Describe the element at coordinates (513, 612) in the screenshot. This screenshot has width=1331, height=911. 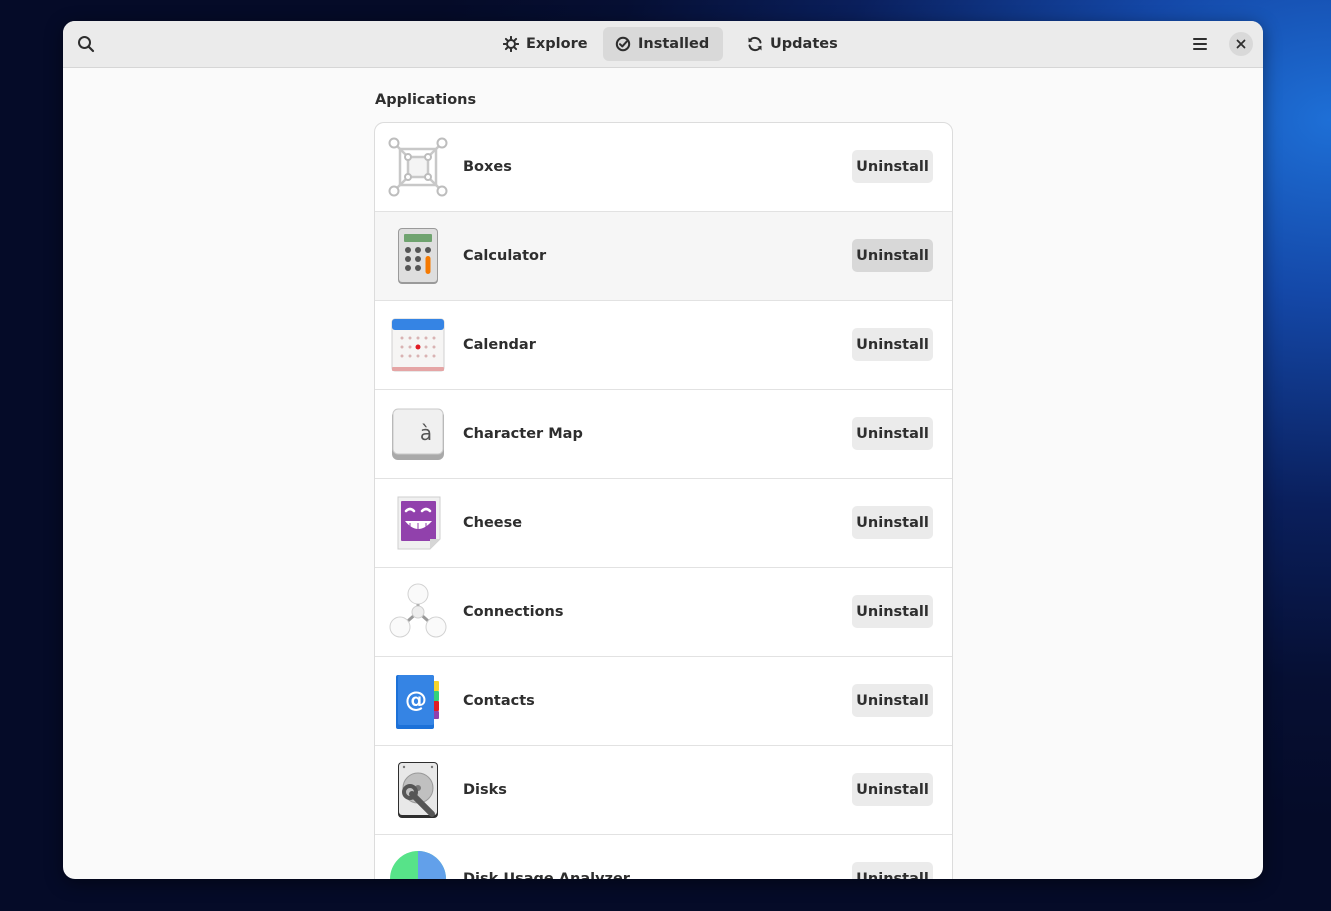
I see `app-name: Connections` at that location.